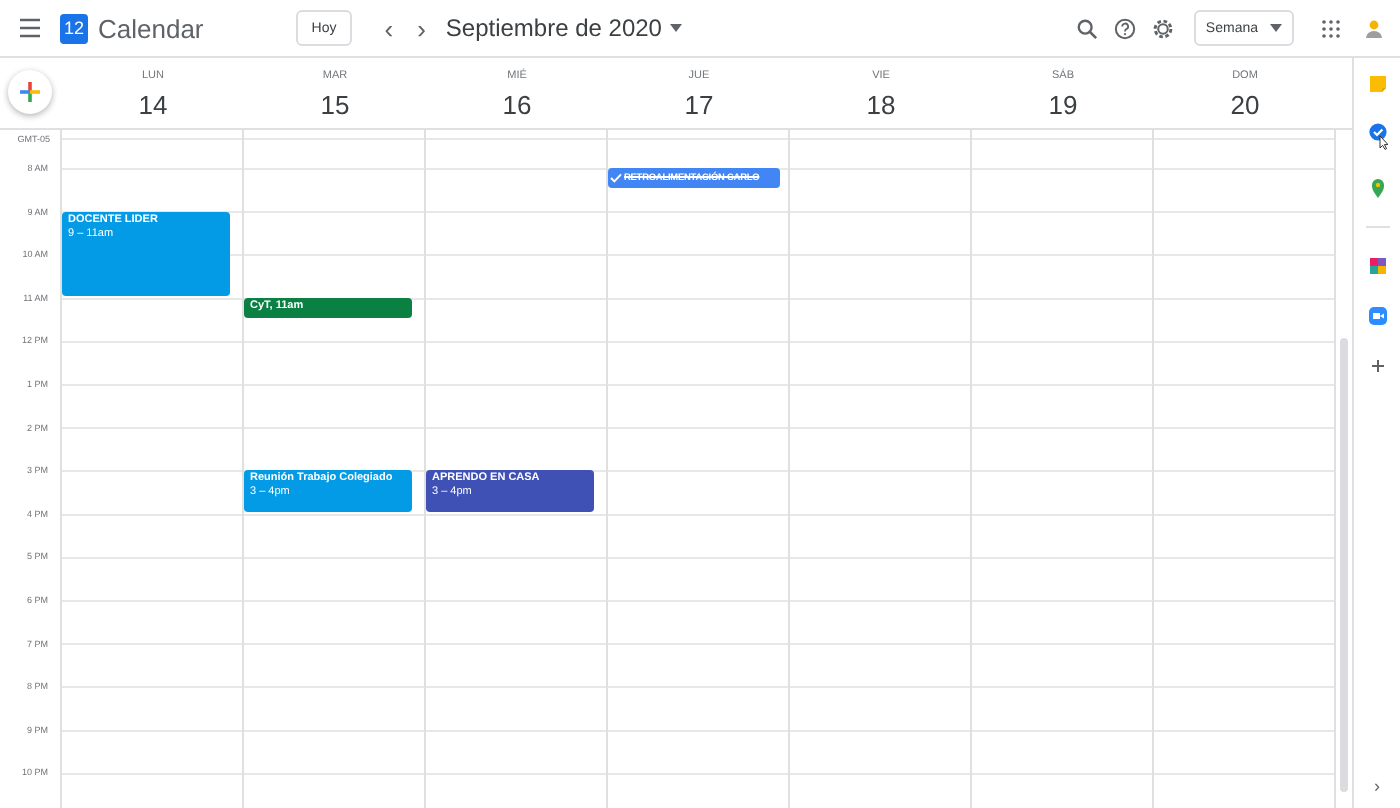  What do you see at coordinates (389, 28) in the screenshot?
I see `previous-button: ‹` at bounding box center [389, 28].